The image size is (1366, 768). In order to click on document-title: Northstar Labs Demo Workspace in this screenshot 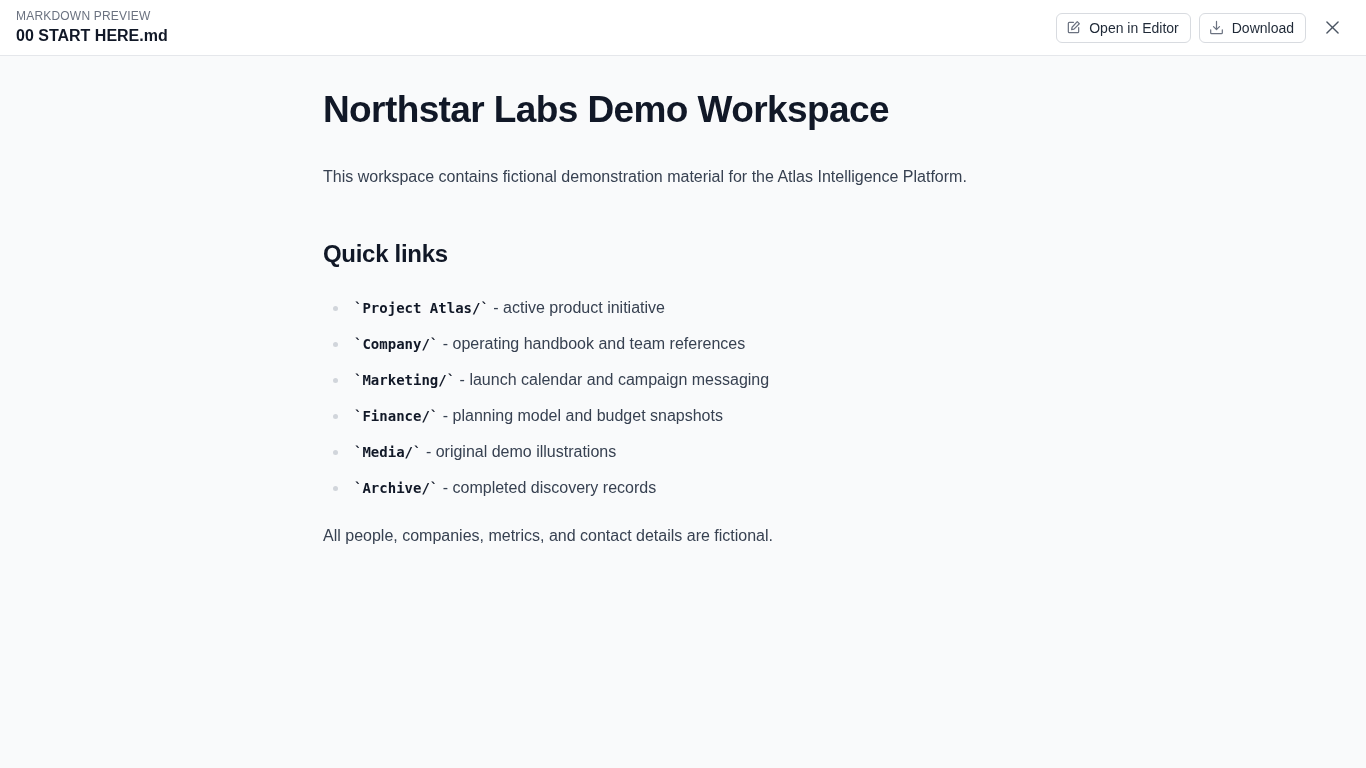, I will do `click(606, 110)`.